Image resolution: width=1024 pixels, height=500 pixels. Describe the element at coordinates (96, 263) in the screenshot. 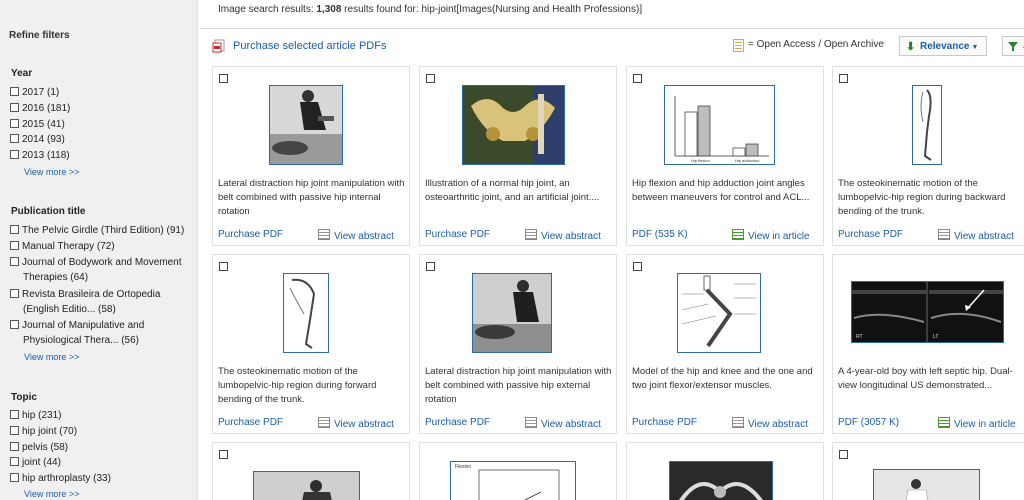

I see `publication-filter-bodywork: Journal of Bodywork and Movement` at that location.